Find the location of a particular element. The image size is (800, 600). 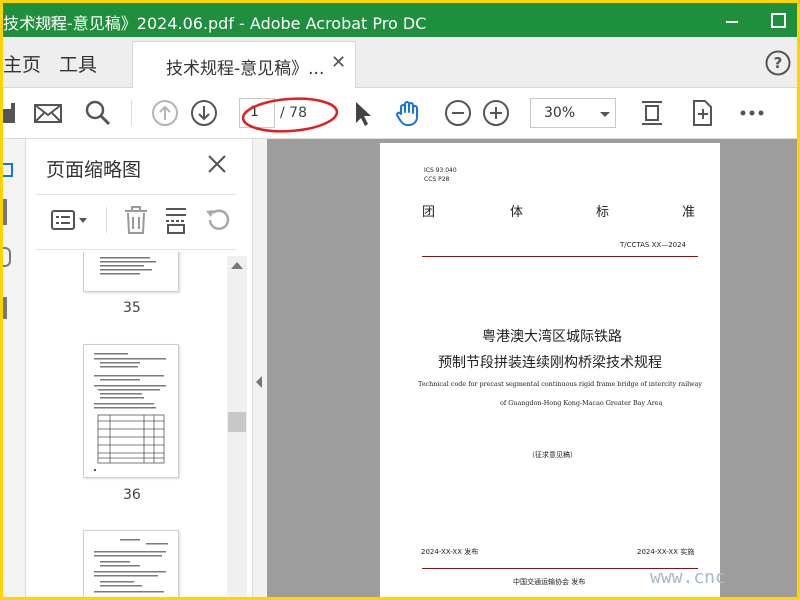

undo-icon is located at coordinates (218, 220).